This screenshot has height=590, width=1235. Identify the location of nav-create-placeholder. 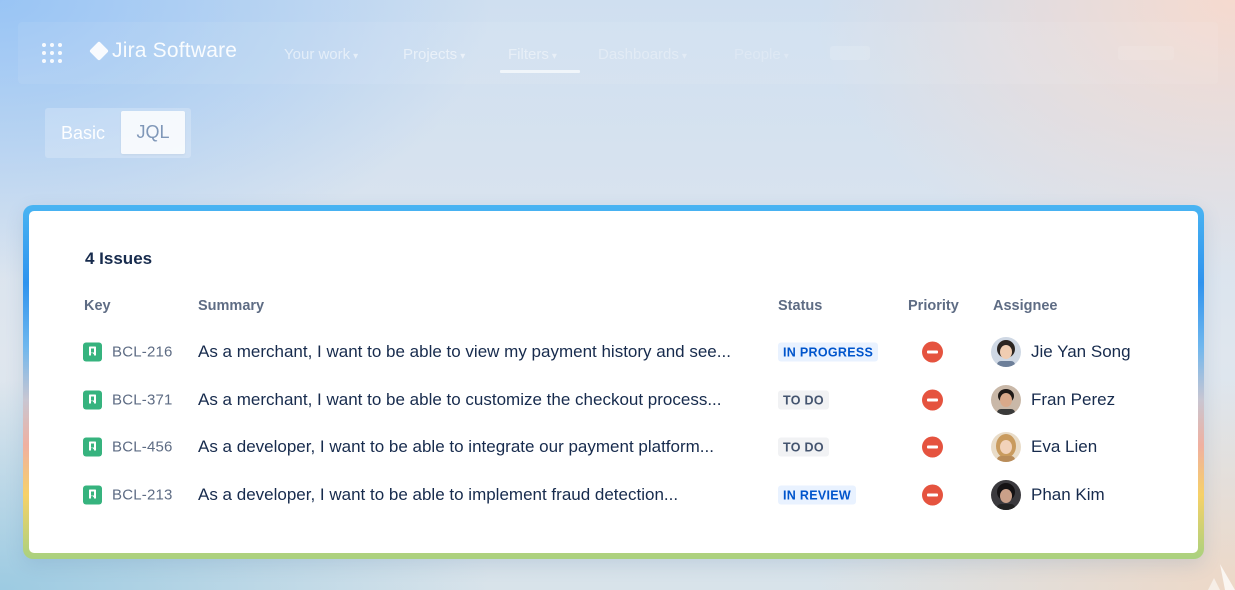
(850, 53).